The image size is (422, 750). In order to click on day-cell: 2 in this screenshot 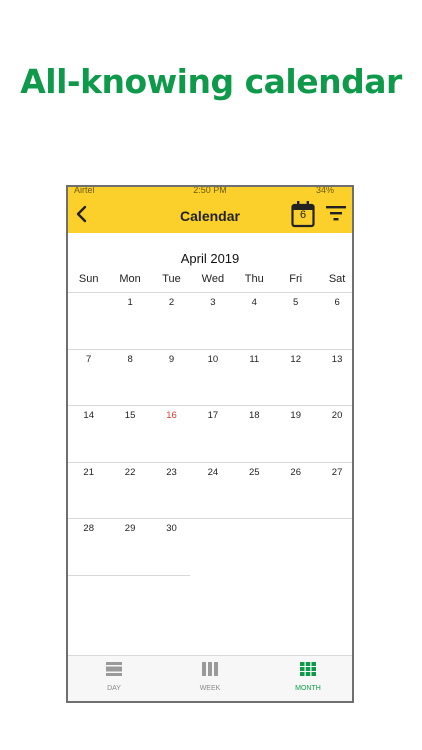, I will do `click(171, 322)`.